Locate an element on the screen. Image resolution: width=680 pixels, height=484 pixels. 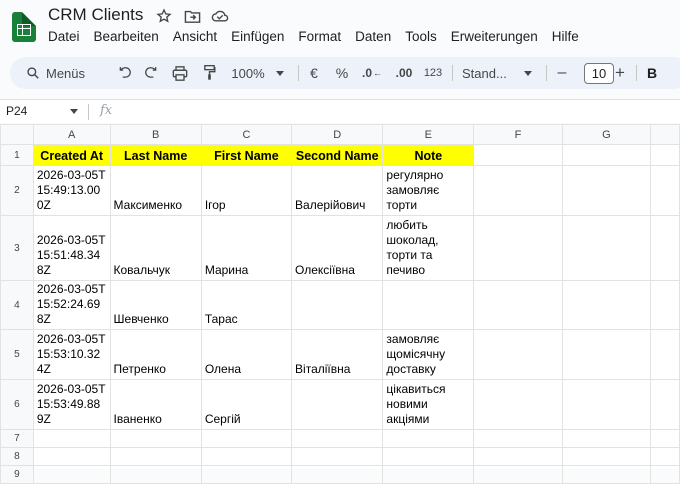
decrease-font-size-button: – is located at coordinates (562, 73).